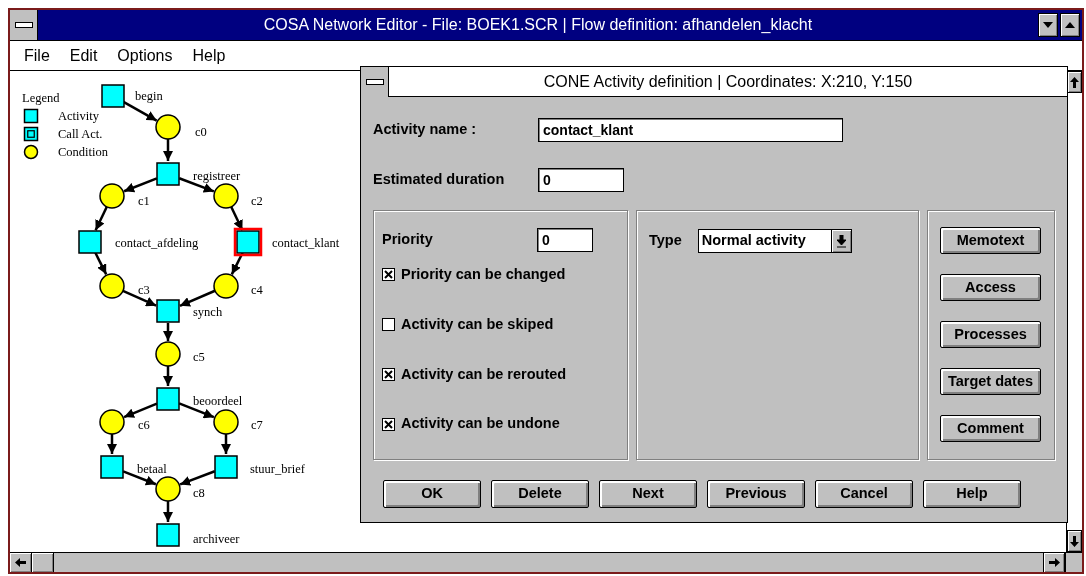 Image resolution: width=1086 pixels, height=576 pixels. I want to click on up-triangle-icon, so click(1070, 25).